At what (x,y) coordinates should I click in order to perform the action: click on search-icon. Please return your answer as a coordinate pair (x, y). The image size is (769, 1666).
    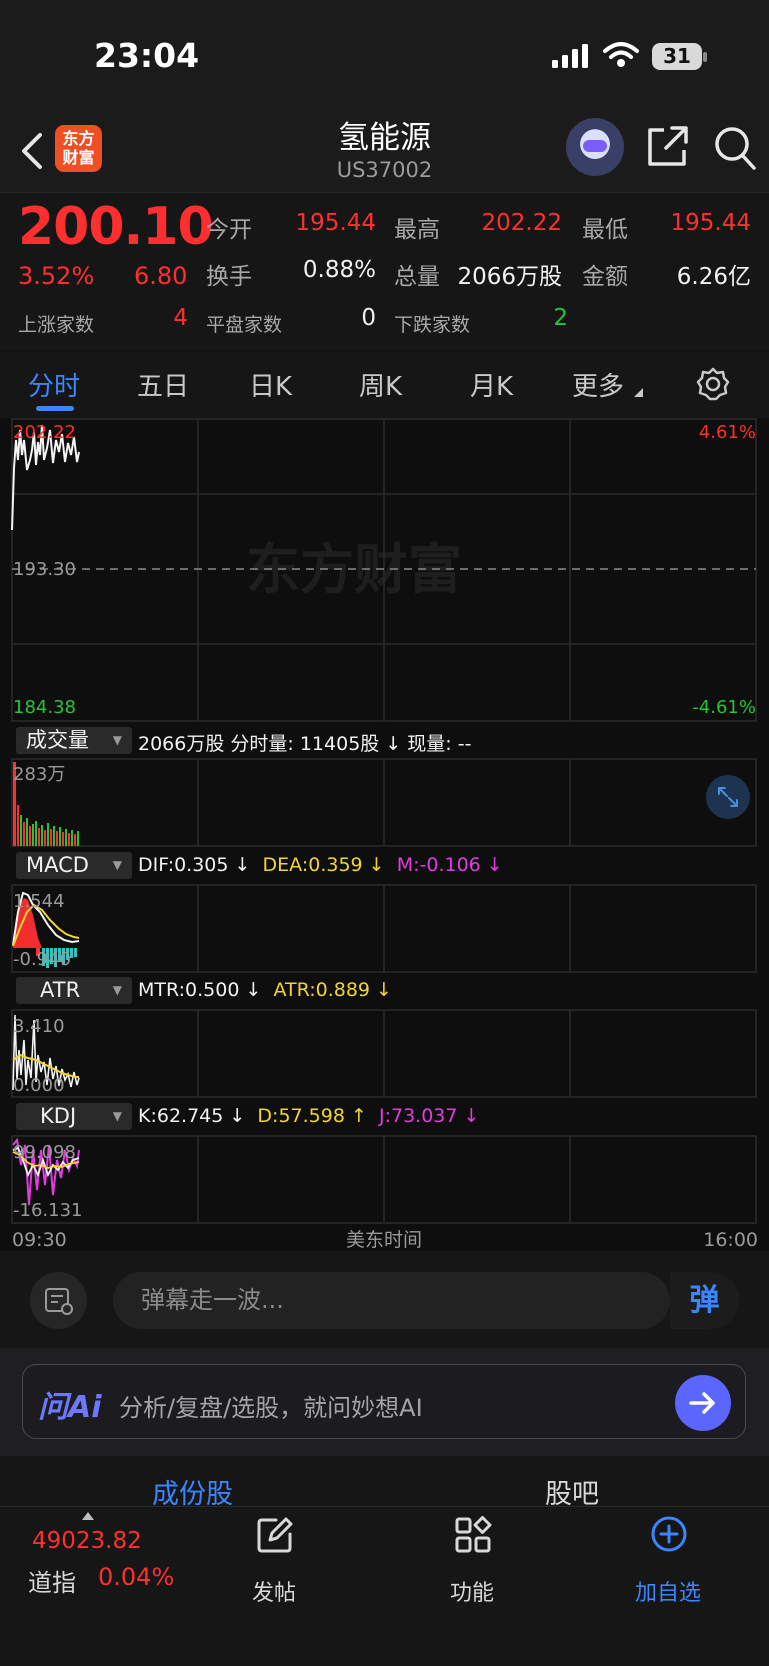
    Looking at the image, I should click on (735, 148).